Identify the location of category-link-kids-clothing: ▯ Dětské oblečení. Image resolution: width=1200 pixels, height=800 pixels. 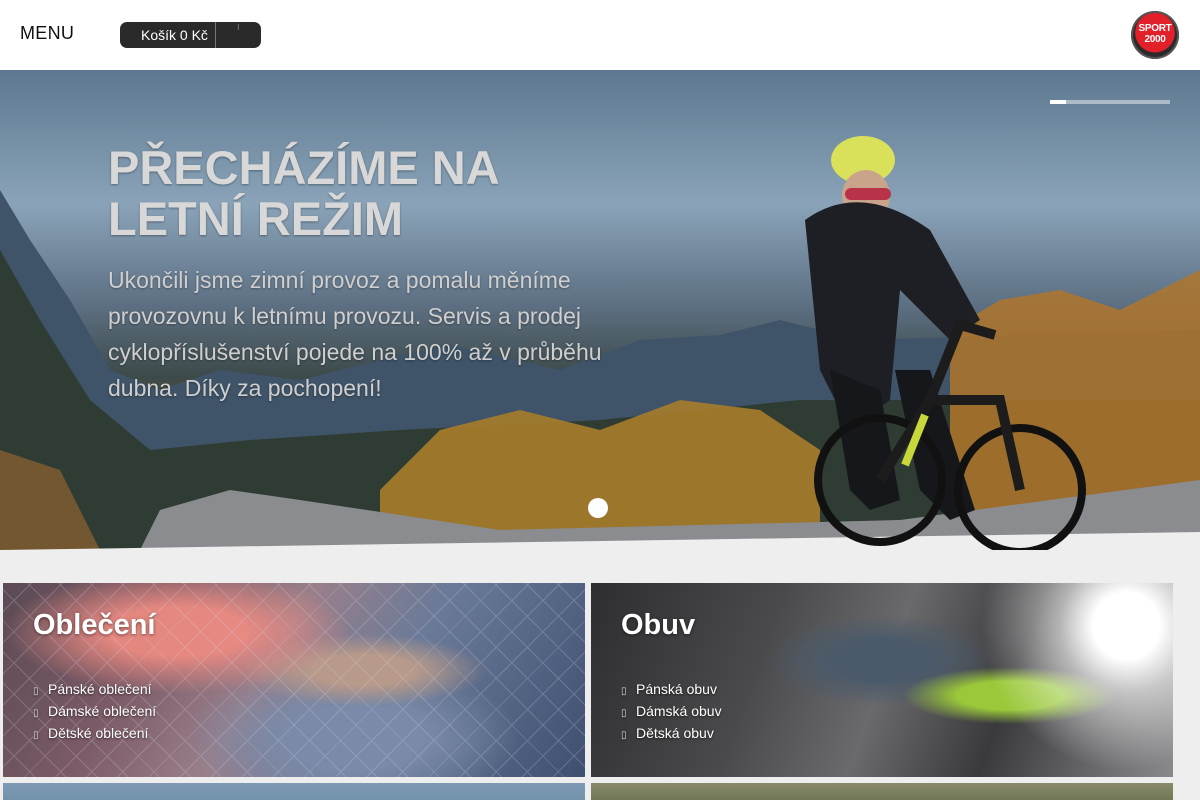
(94, 736).